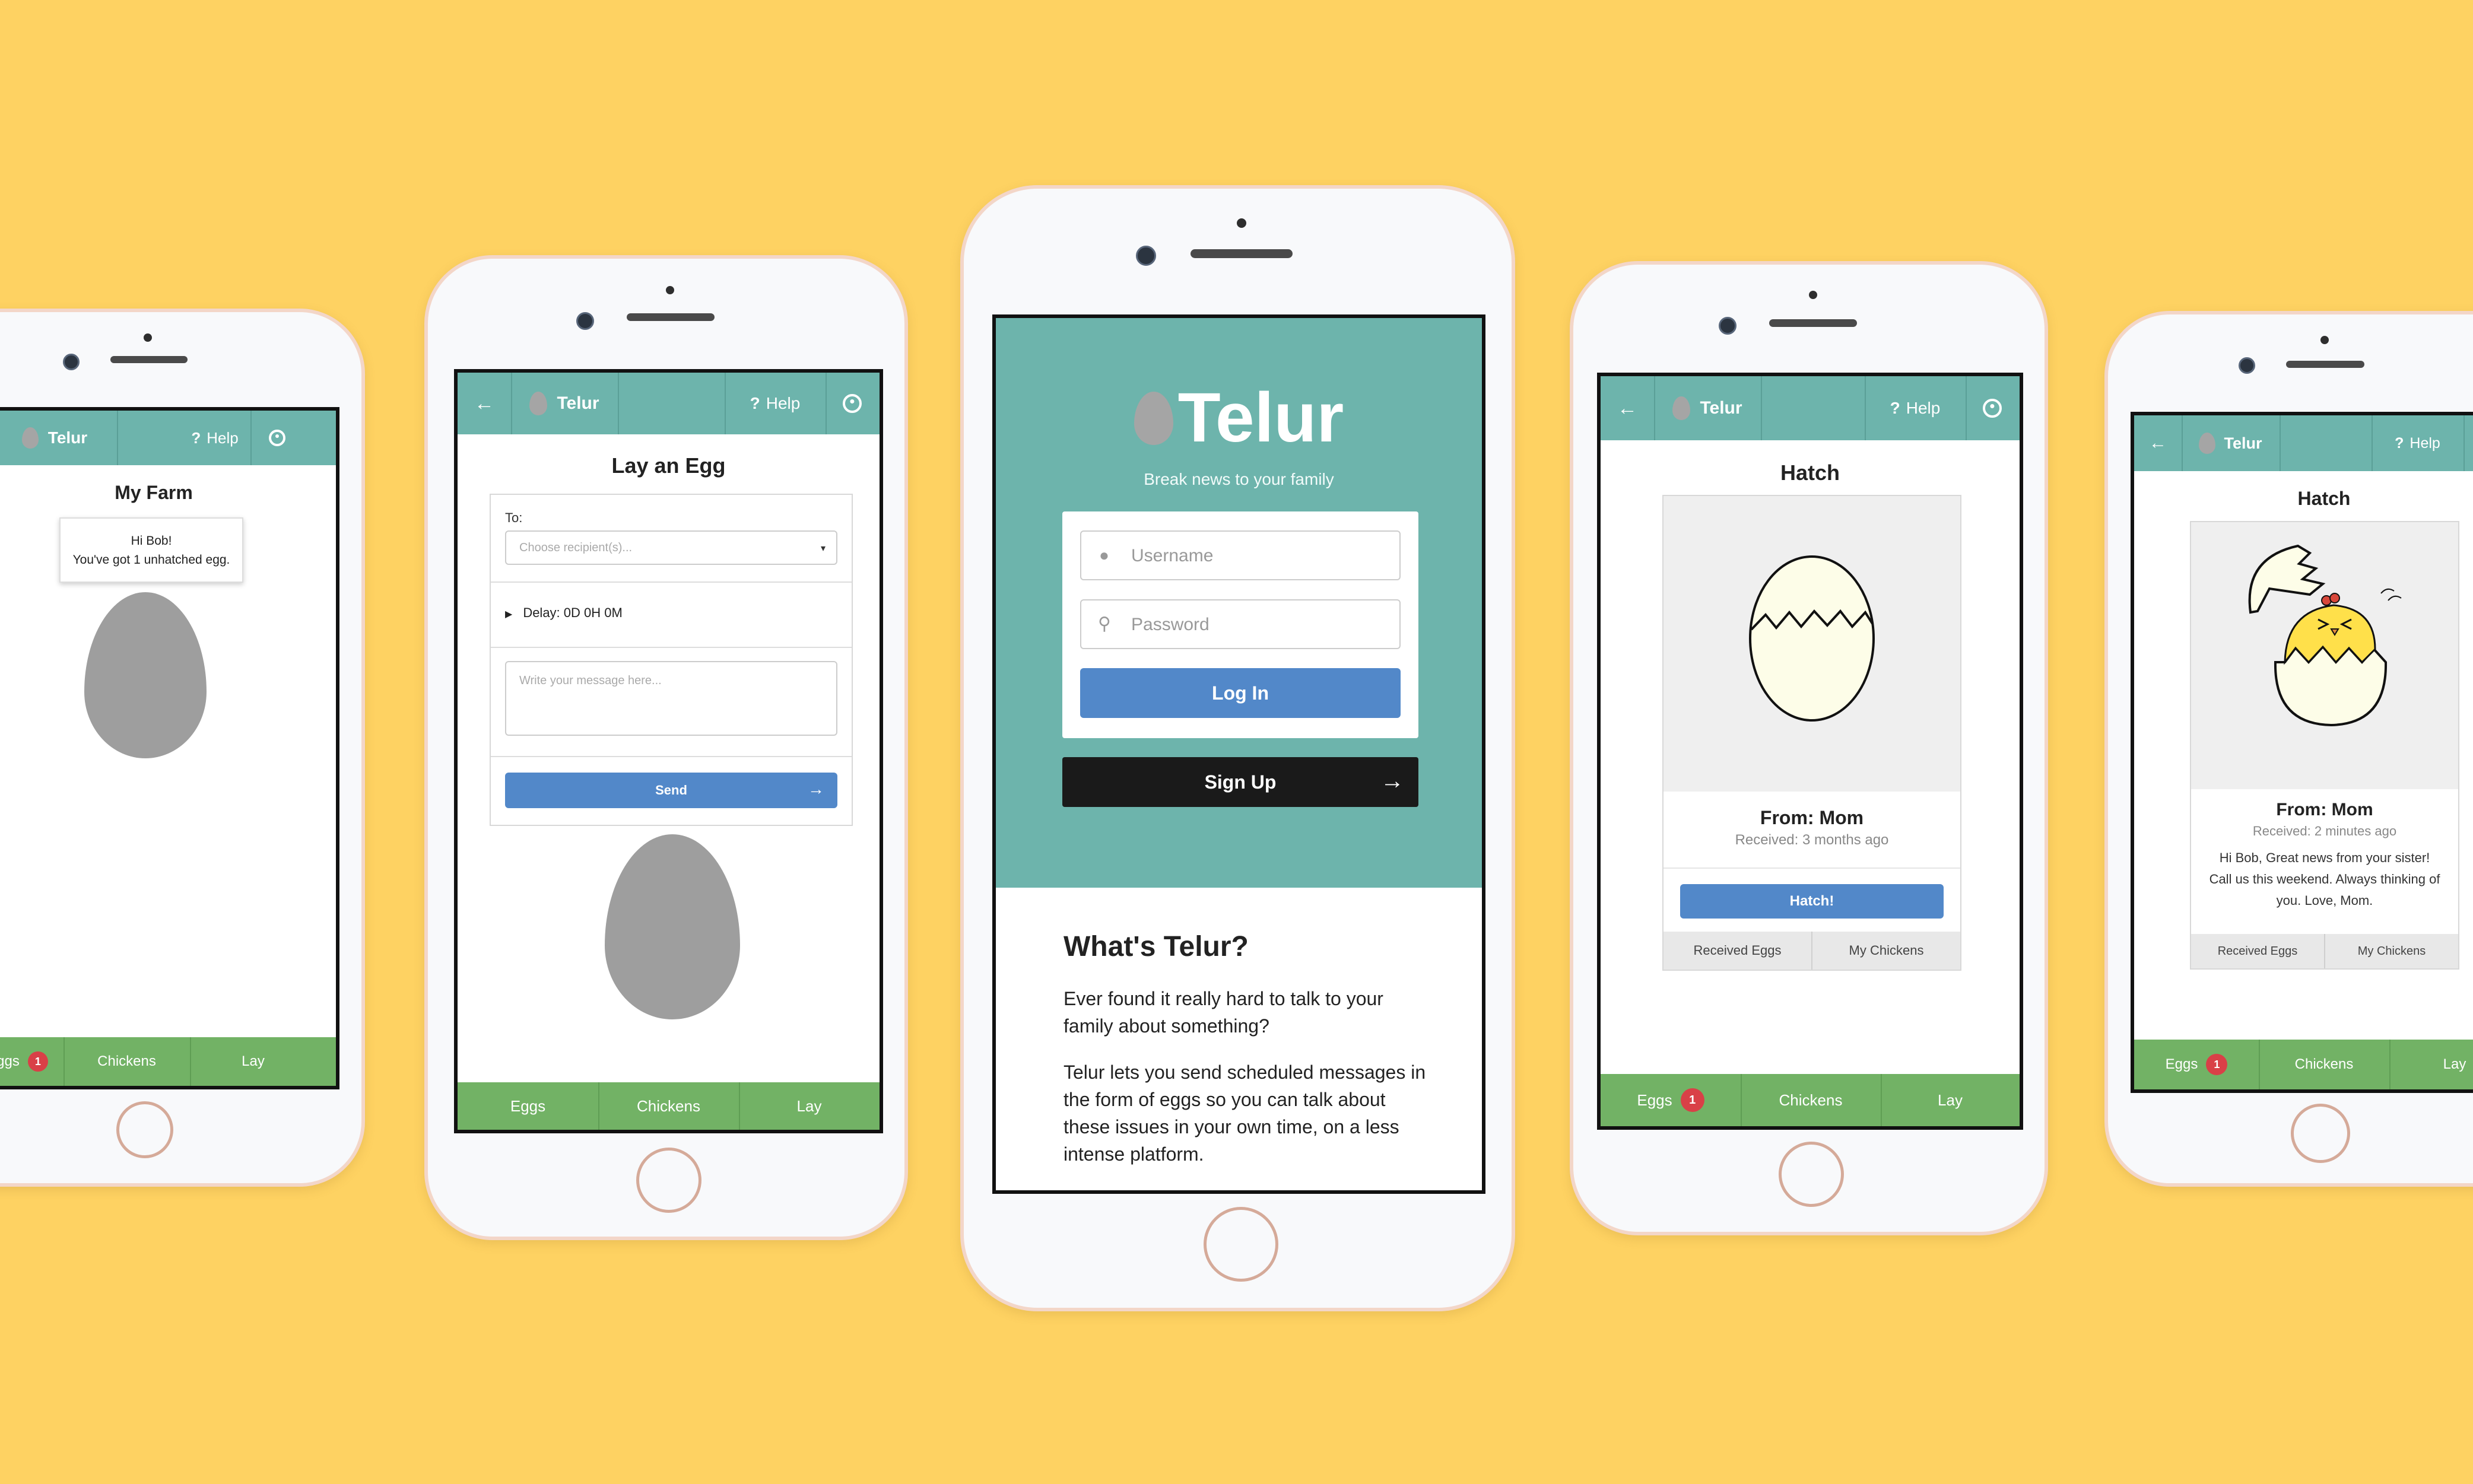 The width and height of the screenshot is (2473, 1484). What do you see at coordinates (1240, 782) in the screenshot?
I see `signup-button: Sign Up →` at bounding box center [1240, 782].